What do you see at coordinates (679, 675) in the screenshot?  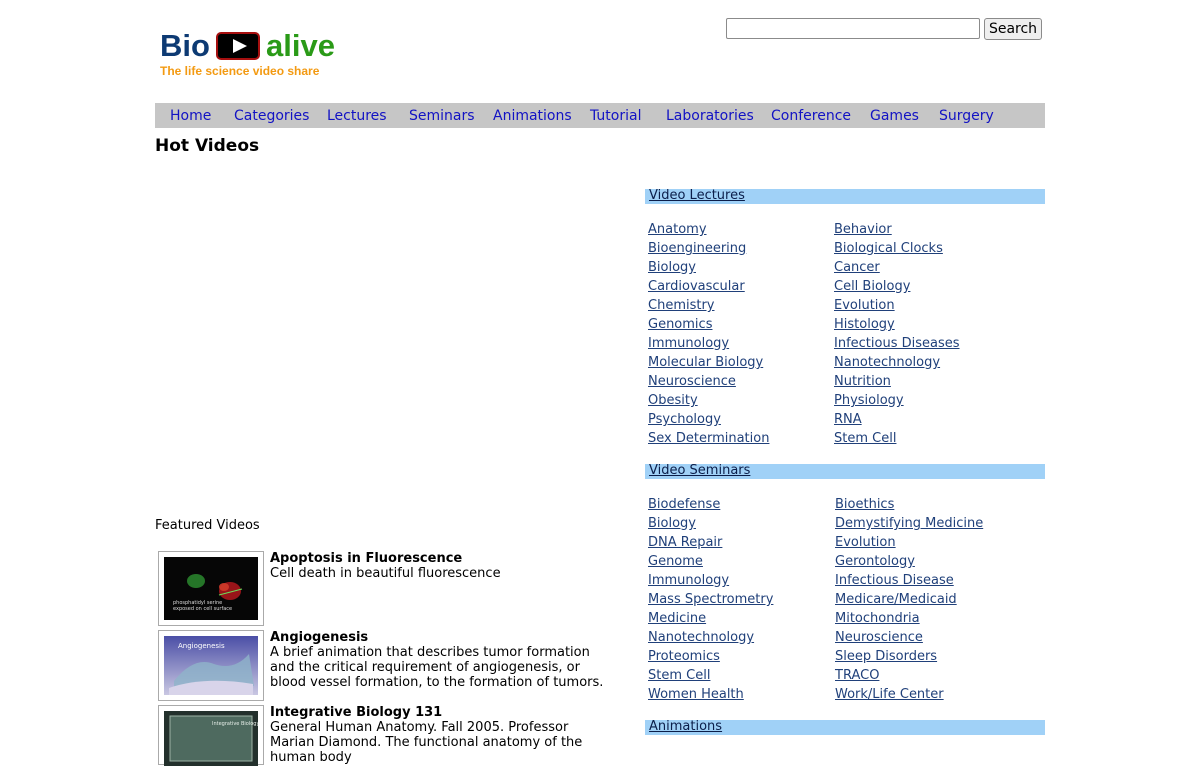 I see `seminar-link-stem-cell: Stem Cell` at bounding box center [679, 675].